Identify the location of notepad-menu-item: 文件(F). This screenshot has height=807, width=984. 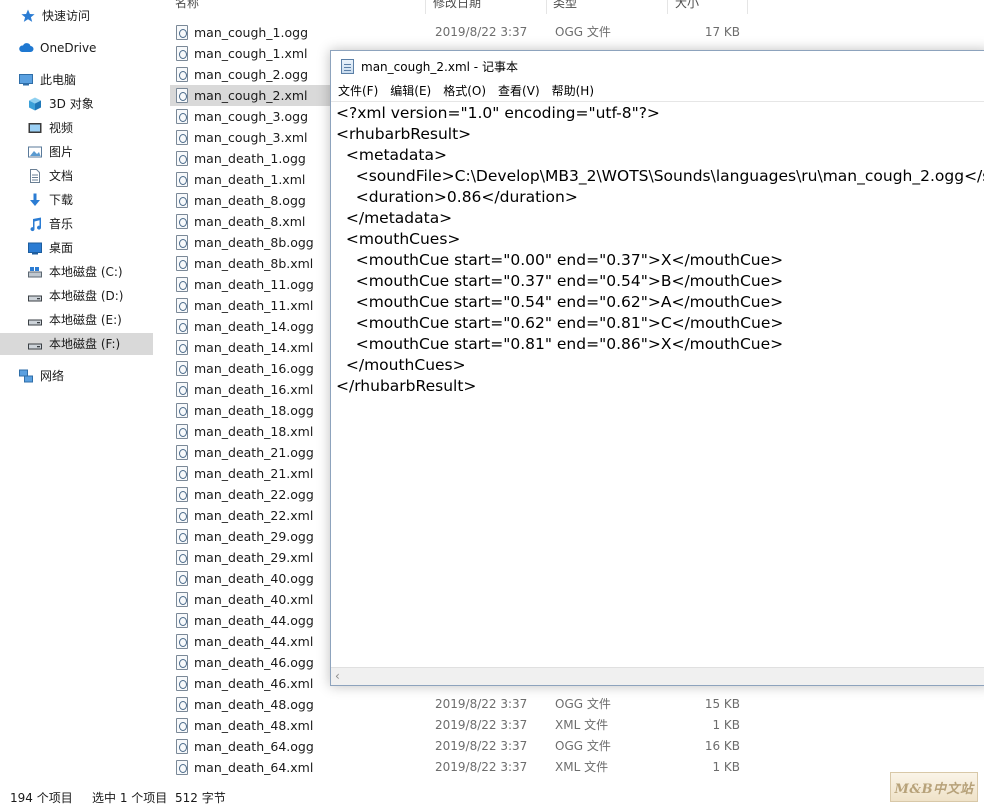
(358, 91).